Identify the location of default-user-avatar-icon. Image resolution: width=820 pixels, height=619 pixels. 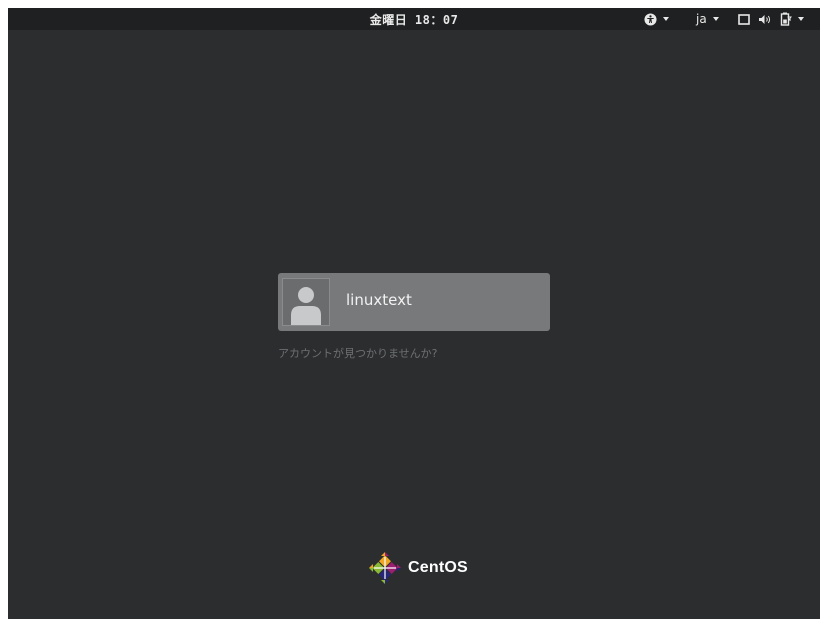
(306, 302).